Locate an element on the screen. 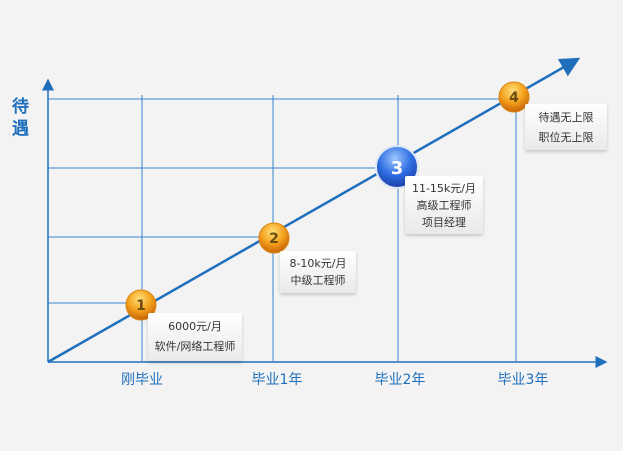 Image resolution: width=623 pixels, height=451 pixels. stage-2-number: 2 is located at coordinates (274, 239).